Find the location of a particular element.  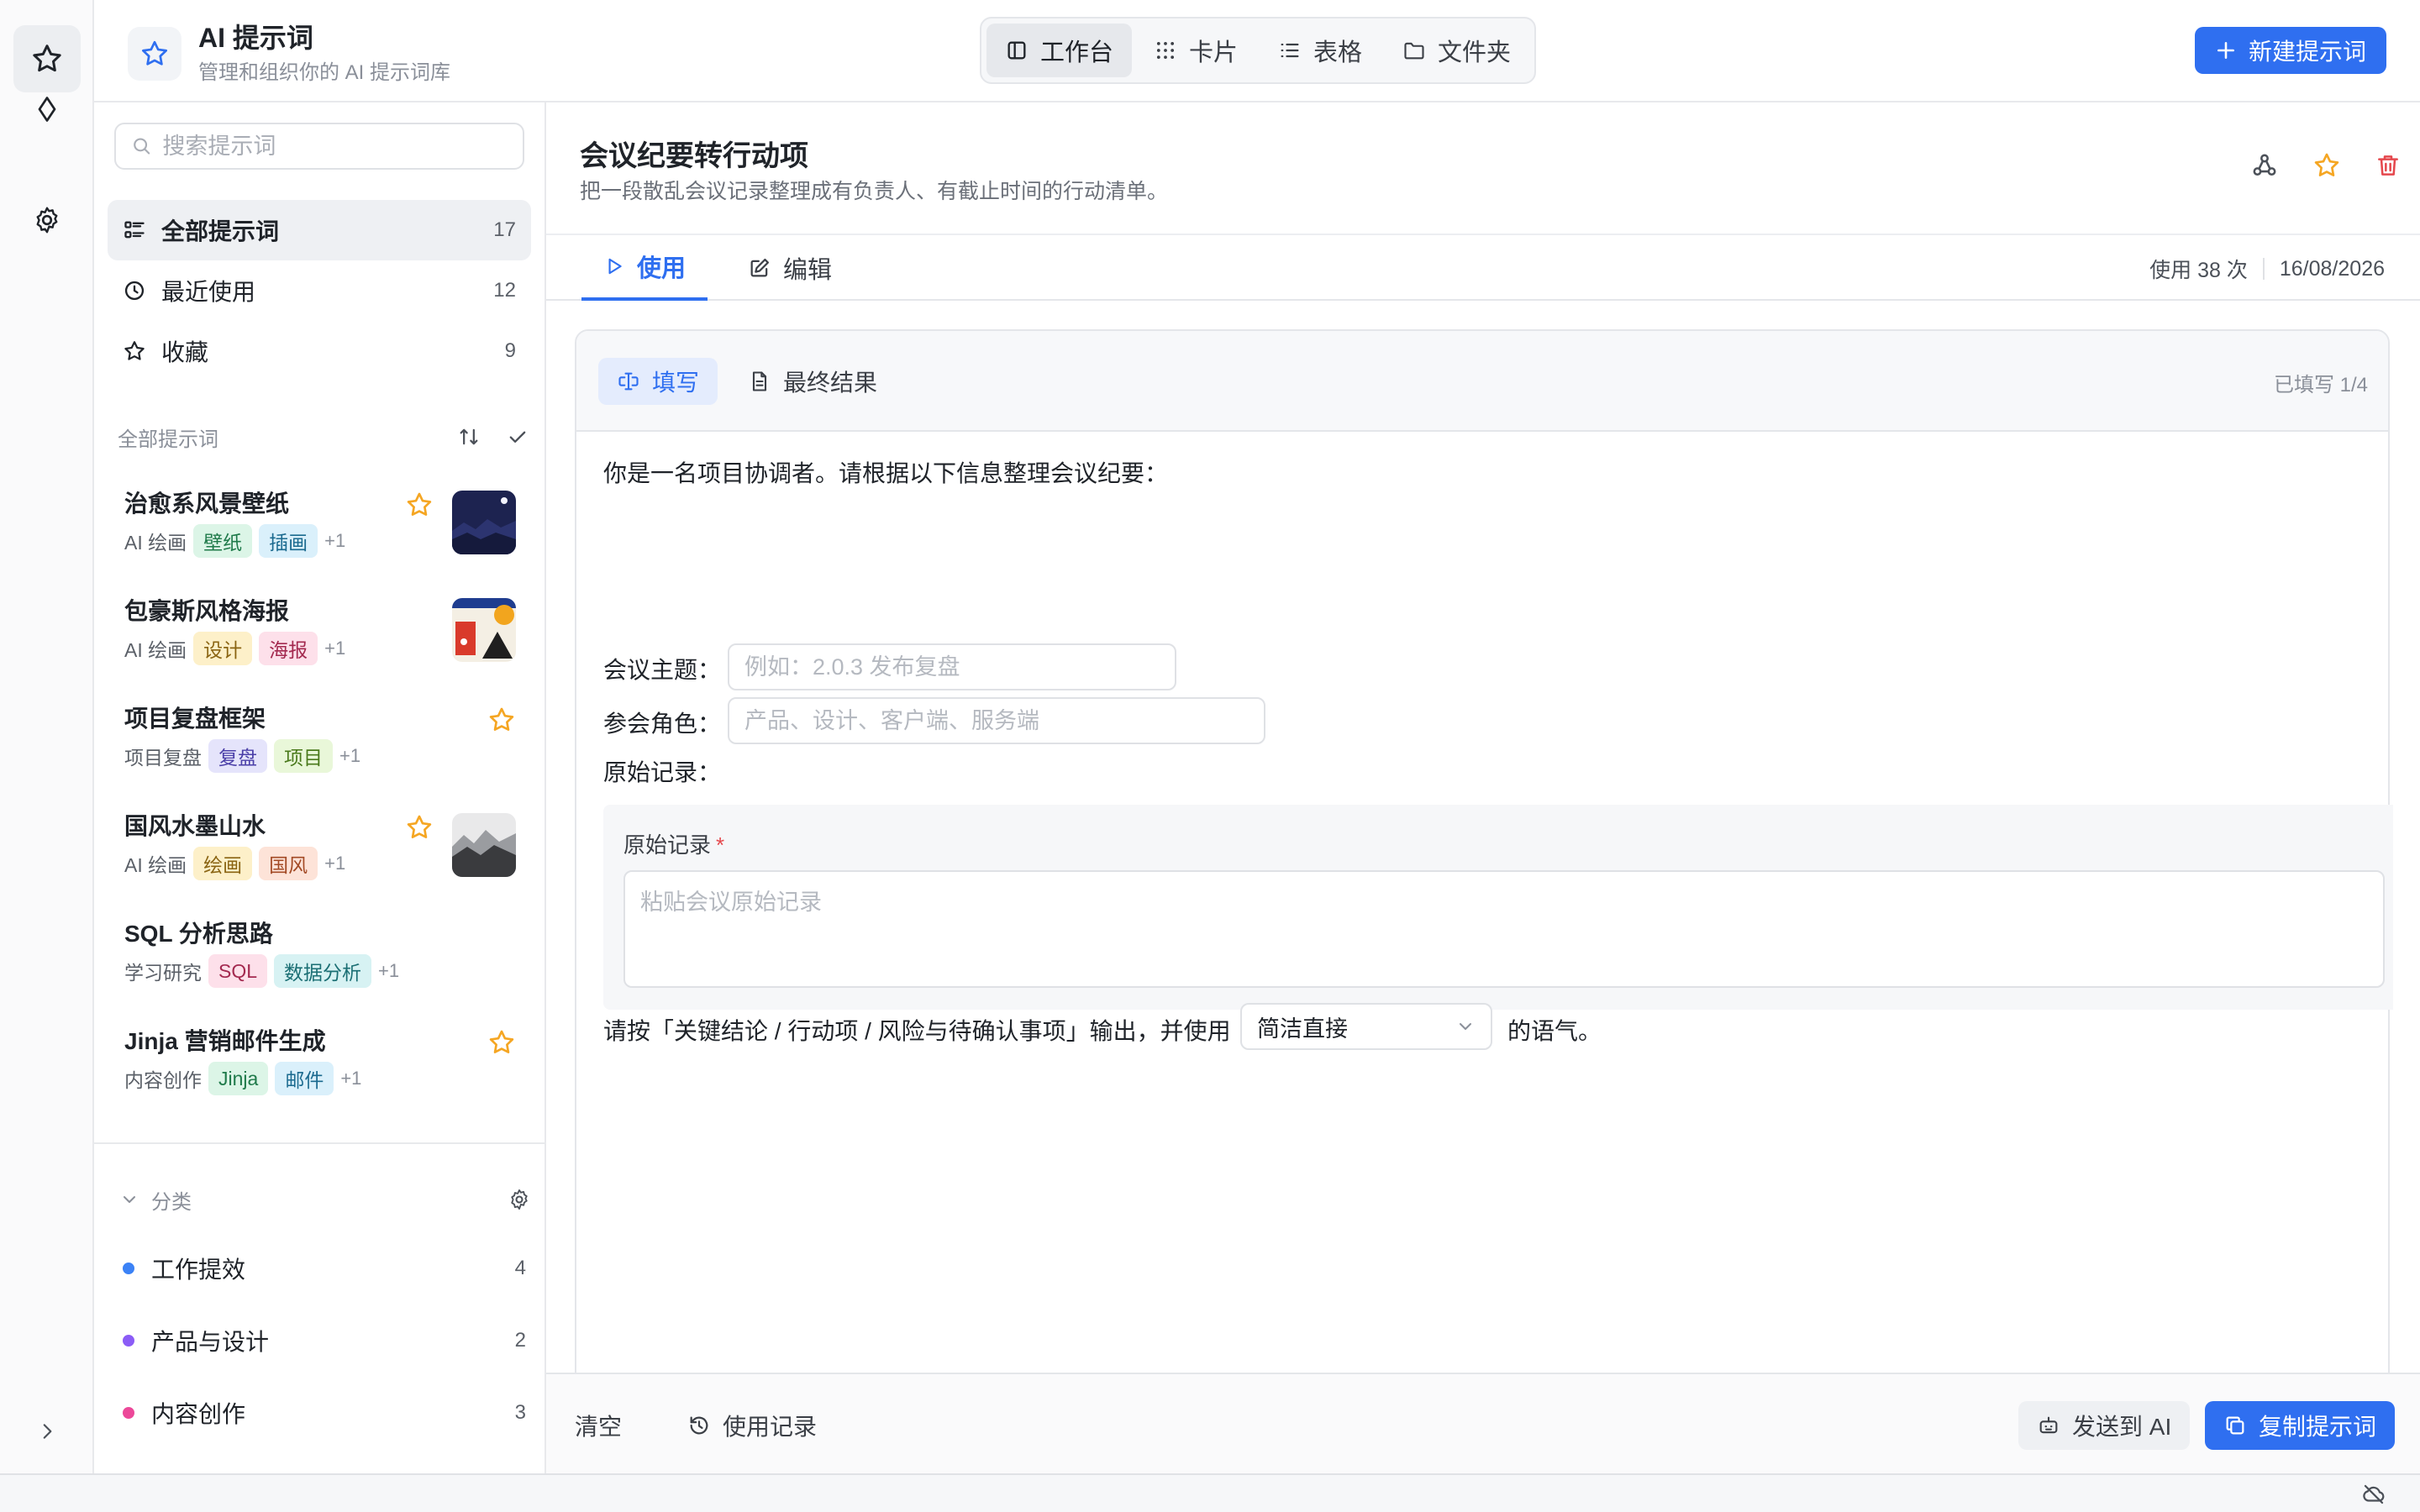

prompt-meta: AI 绘画 壁纸 插画 +1 is located at coordinates (234, 541).